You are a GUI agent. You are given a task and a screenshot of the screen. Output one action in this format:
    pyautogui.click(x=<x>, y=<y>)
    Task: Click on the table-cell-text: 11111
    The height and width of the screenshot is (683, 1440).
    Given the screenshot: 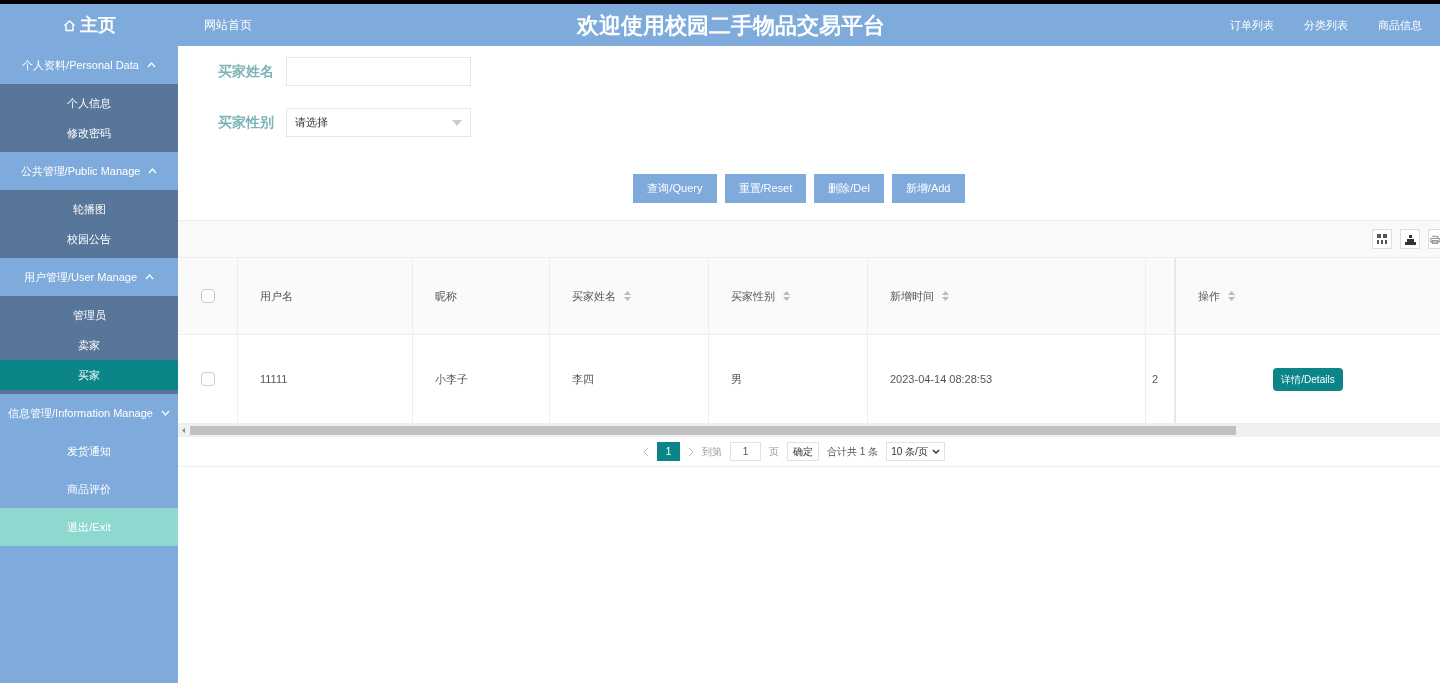 What is the action you would take?
    pyautogui.click(x=274, y=379)
    